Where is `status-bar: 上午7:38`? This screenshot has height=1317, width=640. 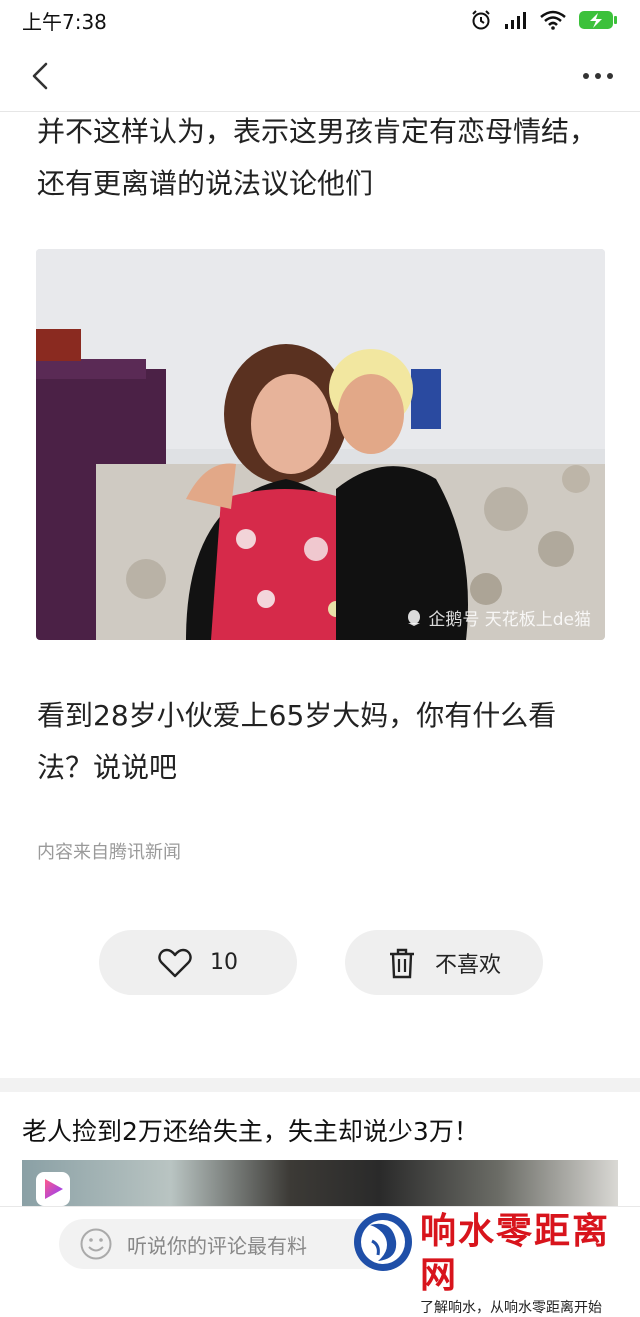 status-bar: 上午7:38 is located at coordinates (320, 20).